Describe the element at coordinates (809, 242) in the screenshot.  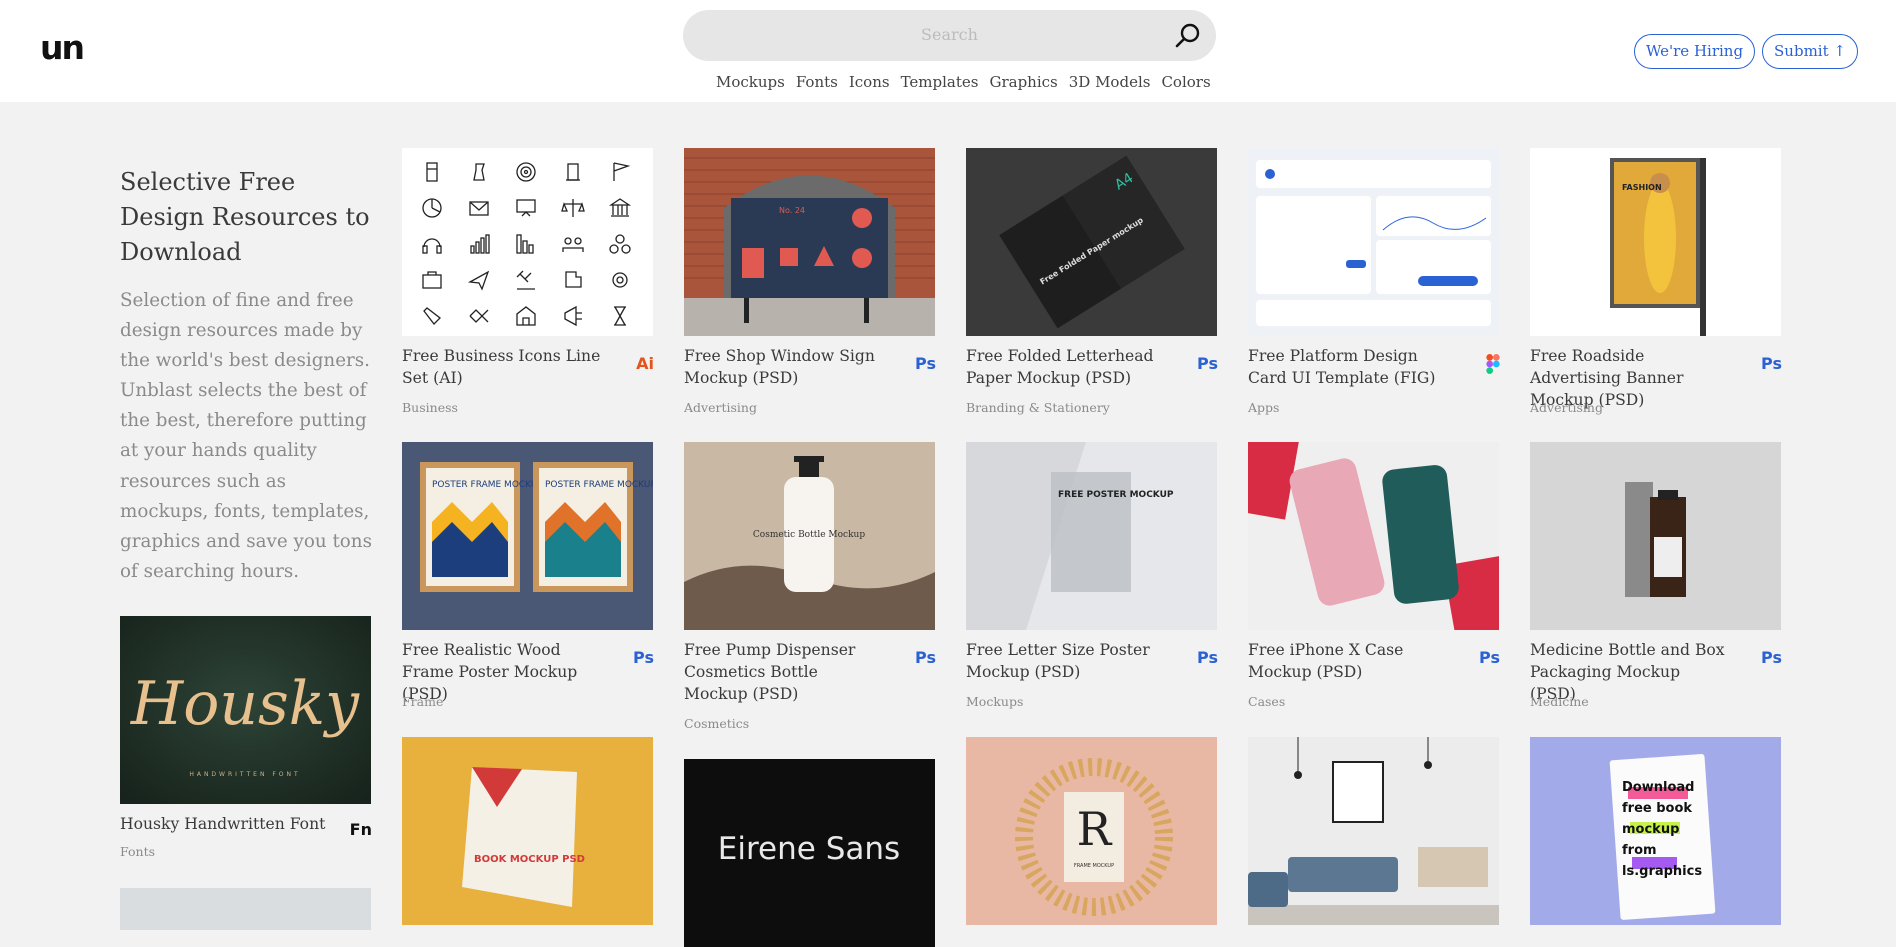
I see `card-thumbnail: No. 24` at that location.